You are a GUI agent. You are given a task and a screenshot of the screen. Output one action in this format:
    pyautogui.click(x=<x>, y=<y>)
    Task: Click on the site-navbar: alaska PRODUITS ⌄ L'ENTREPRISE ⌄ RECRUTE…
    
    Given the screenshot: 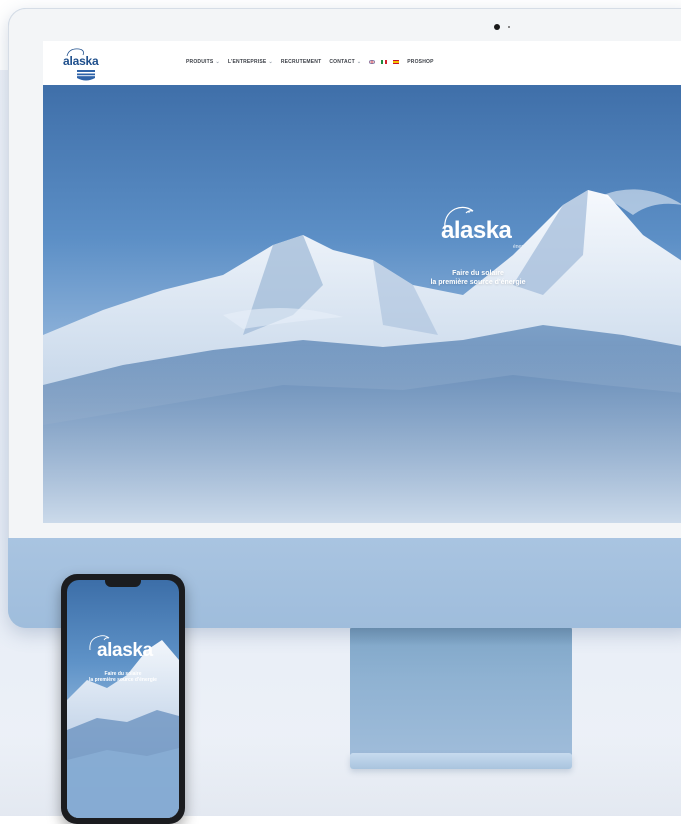 What is the action you would take?
    pyautogui.click(x=362, y=63)
    